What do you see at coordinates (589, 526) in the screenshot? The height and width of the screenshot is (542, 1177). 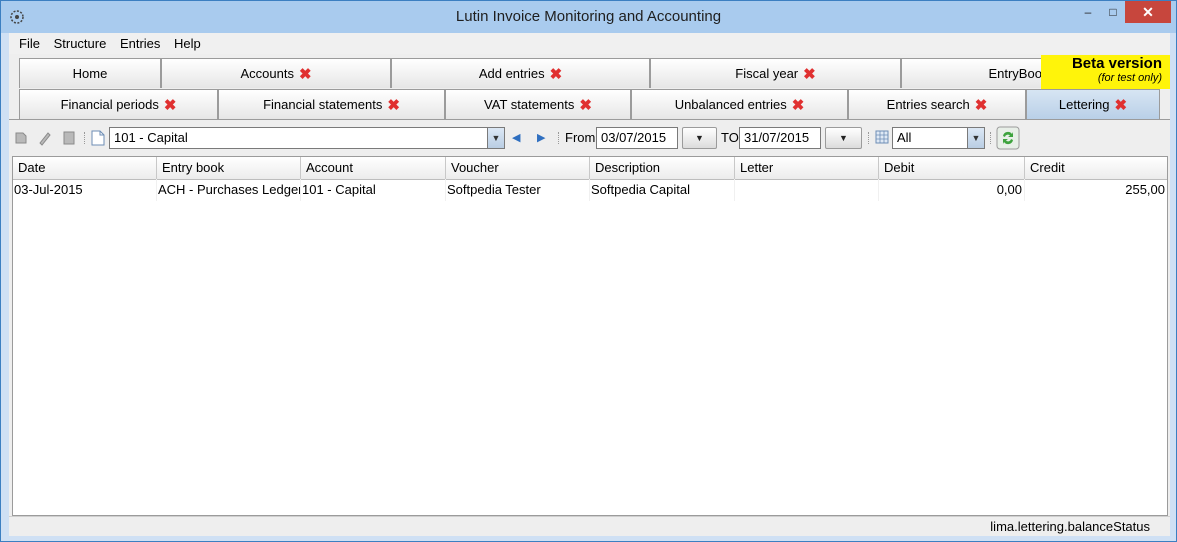 I see `status-bar: lima.lettering.balanceStatus` at bounding box center [589, 526].